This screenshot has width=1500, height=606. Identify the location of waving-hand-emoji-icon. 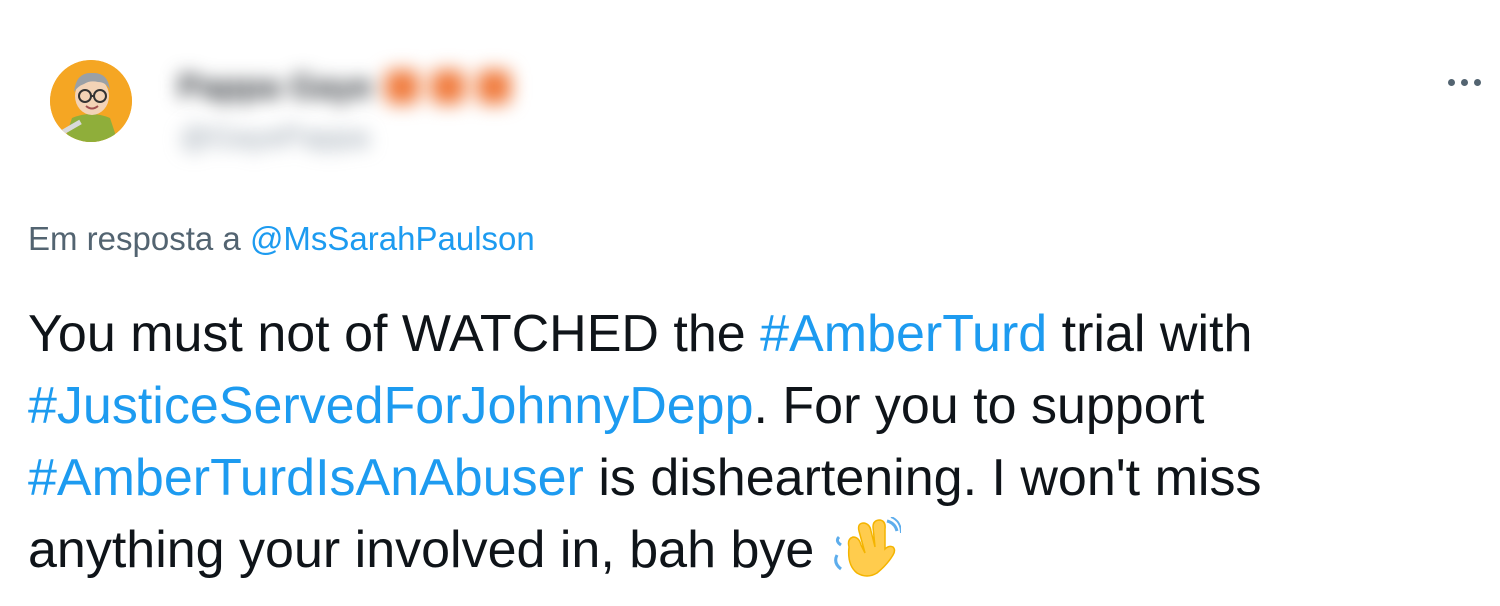
(867, 547).